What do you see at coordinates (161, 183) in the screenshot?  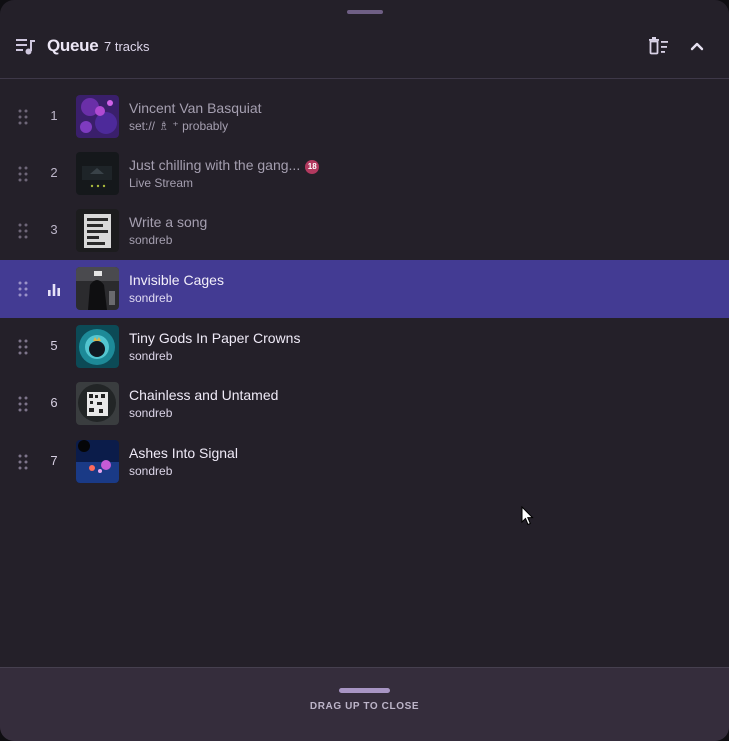 I see `track-artist: Live Stream` at bounding box center [161, 183].